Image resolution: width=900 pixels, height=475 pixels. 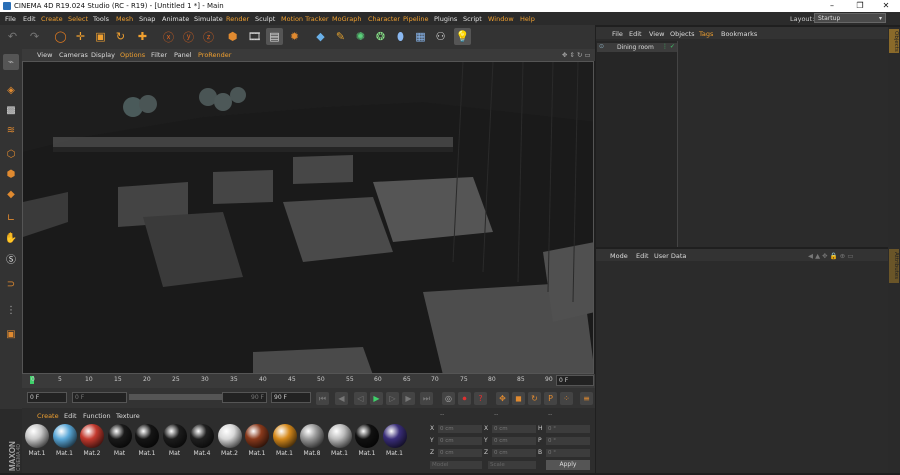 I want to click on rotation-b-field: 0 °, so click(x=568, y=453).